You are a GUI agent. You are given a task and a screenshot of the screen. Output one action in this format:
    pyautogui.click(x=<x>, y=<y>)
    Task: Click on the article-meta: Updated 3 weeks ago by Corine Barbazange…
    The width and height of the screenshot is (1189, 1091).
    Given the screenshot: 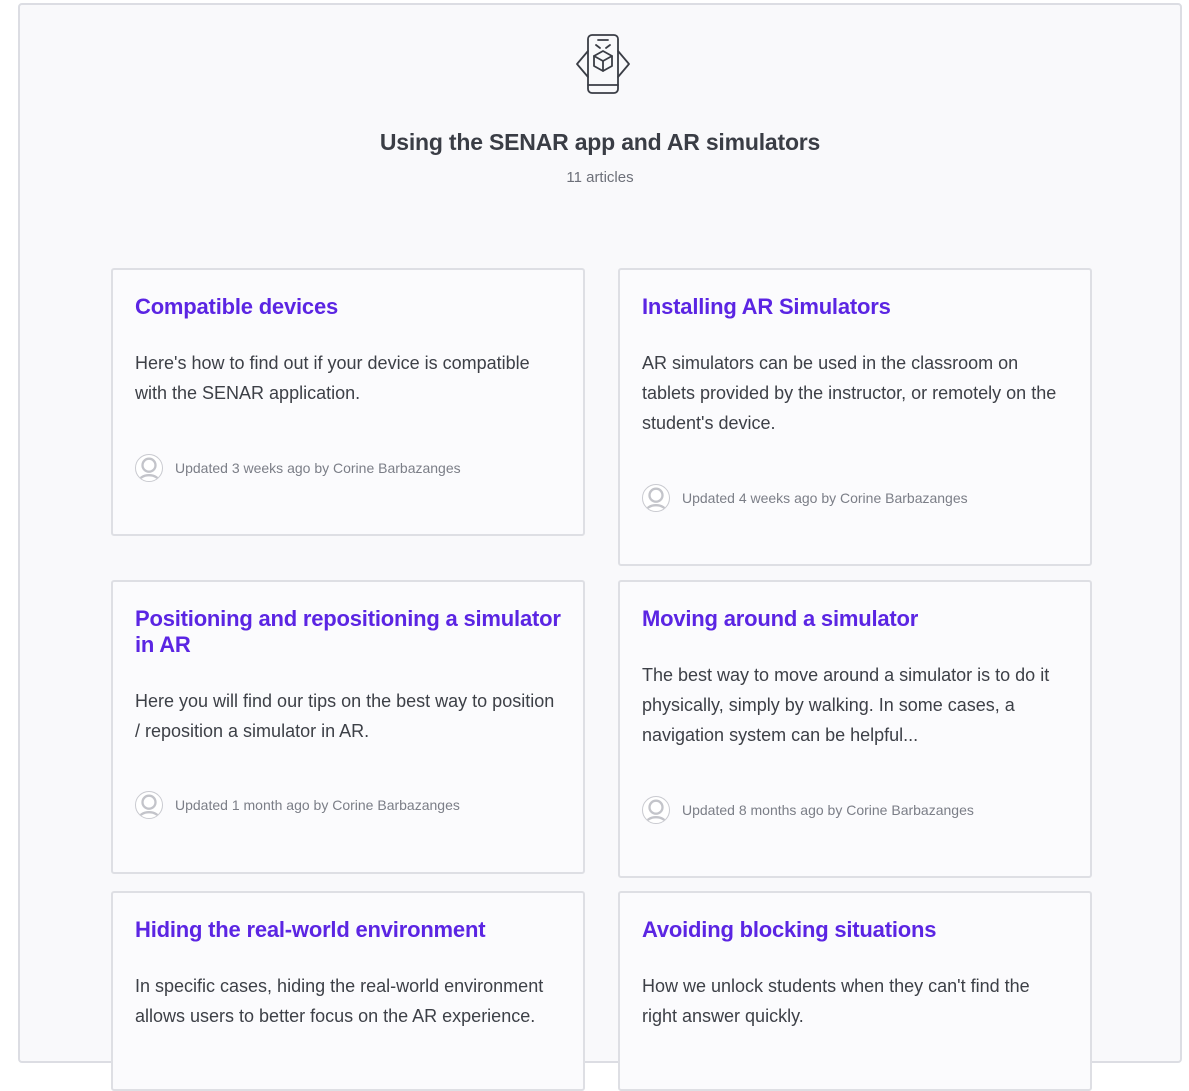 What is the action you would take?
    pyautogui.click(x=298, y=468)
    